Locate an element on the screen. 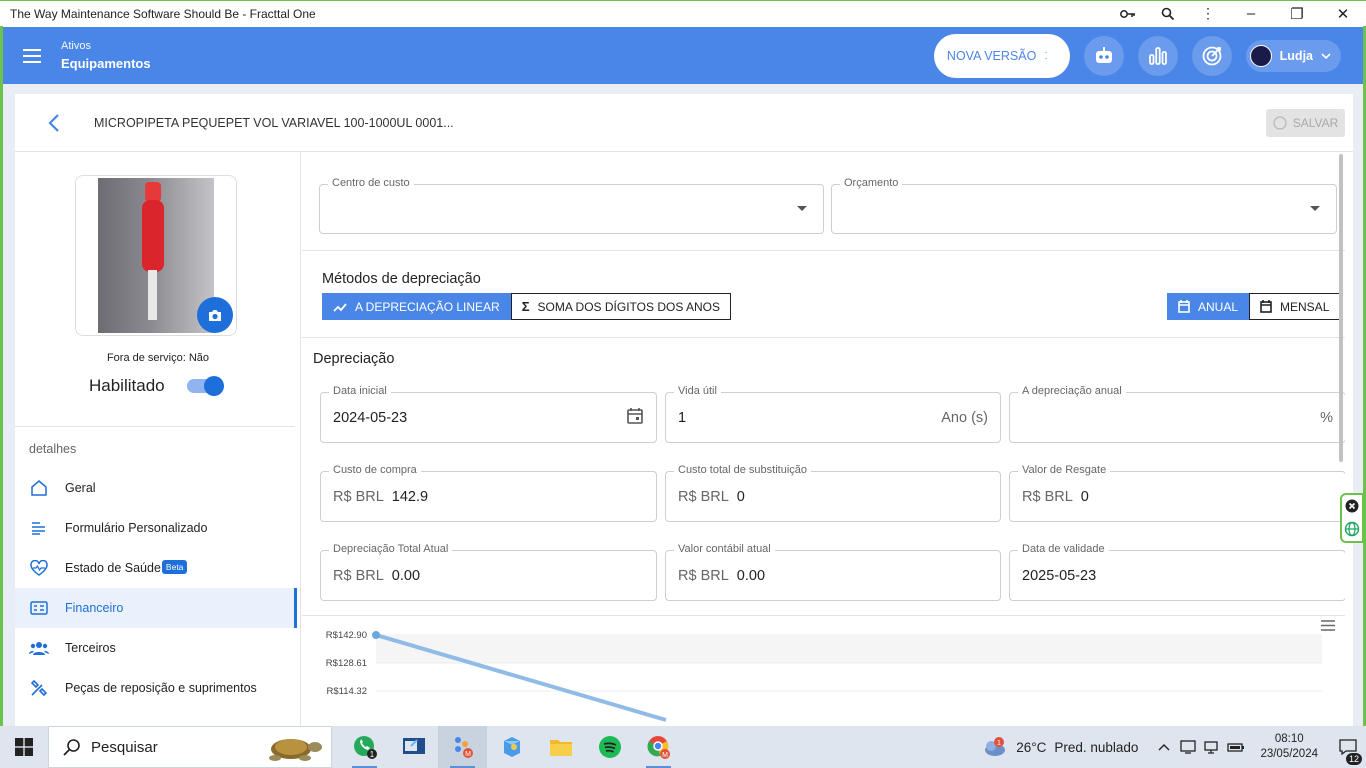 The image size is (1366, 768). data-point is located at coordinates (376, 635).